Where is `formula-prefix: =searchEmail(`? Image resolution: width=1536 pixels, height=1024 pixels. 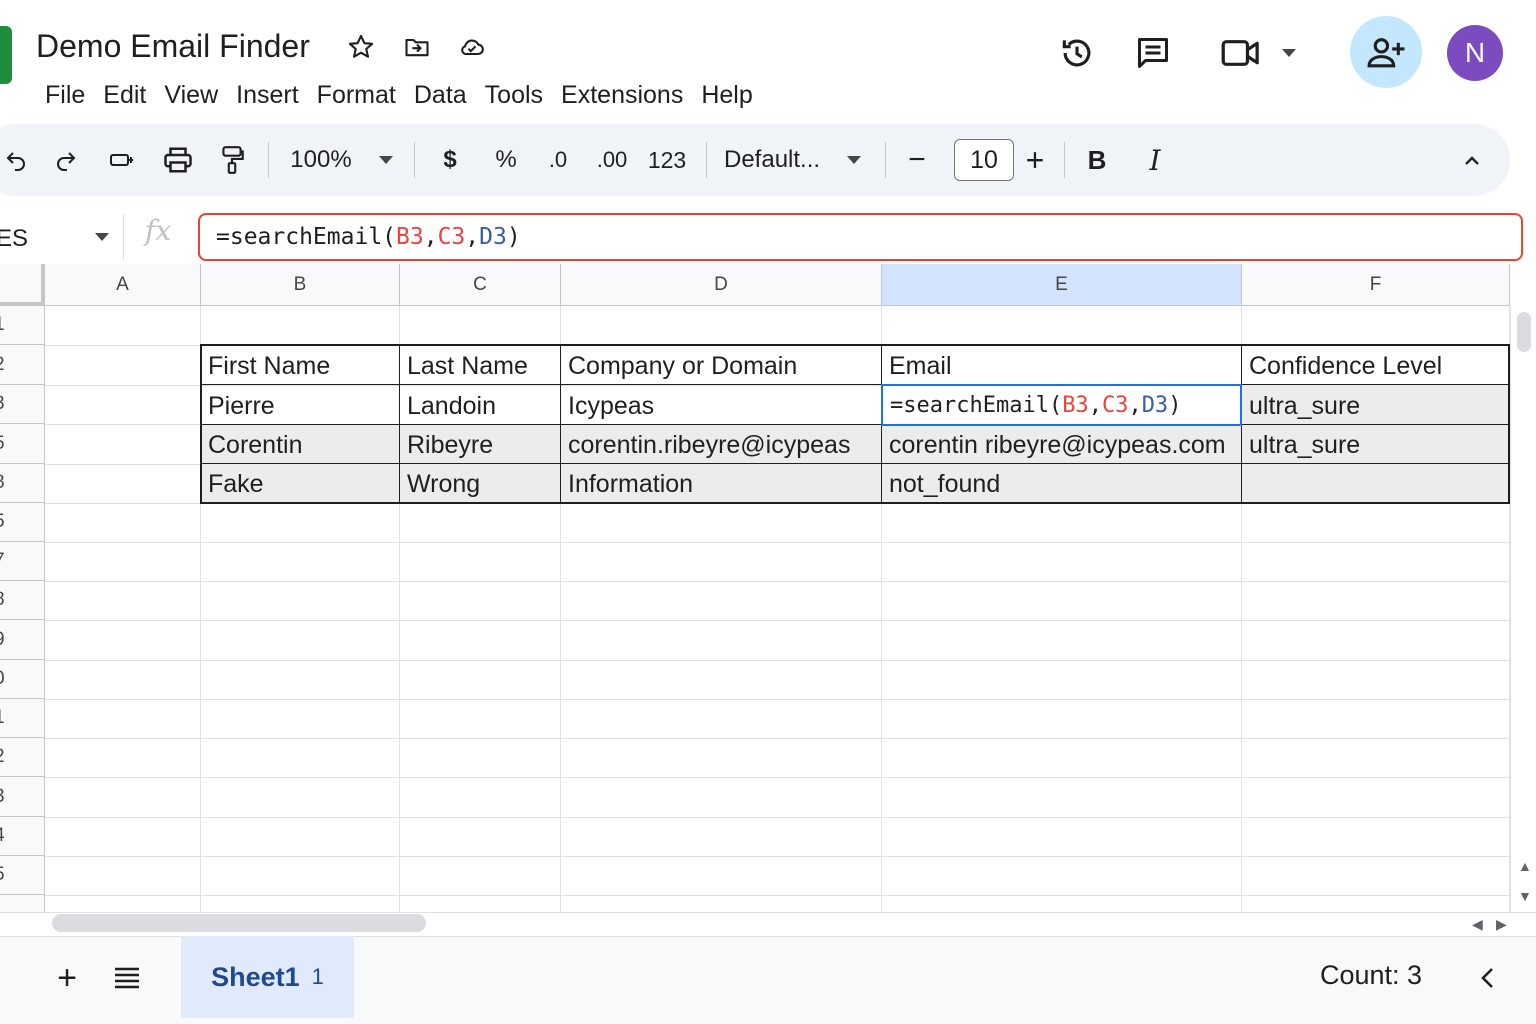
formula-prefix: =searchEmail( is located at coordinates (306, 237).